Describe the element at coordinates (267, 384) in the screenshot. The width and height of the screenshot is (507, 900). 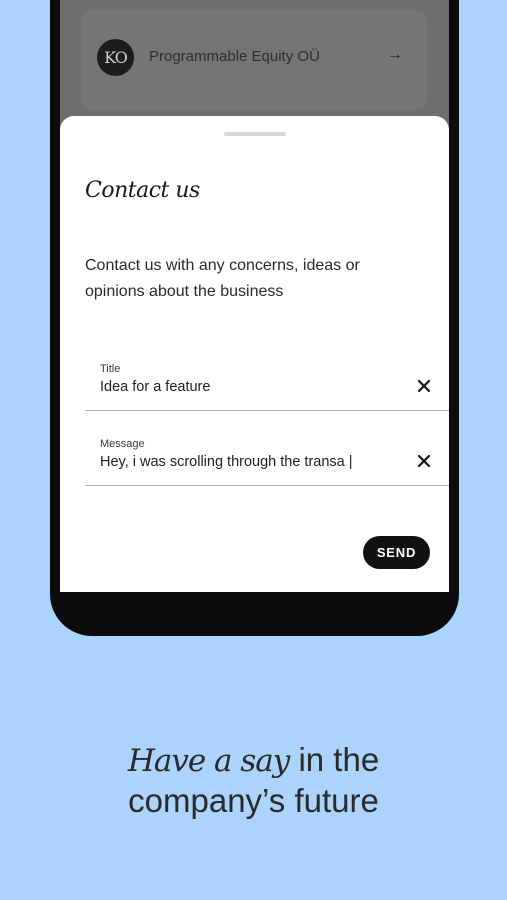
I see `title-field: Title Idea for a feature` at that location.